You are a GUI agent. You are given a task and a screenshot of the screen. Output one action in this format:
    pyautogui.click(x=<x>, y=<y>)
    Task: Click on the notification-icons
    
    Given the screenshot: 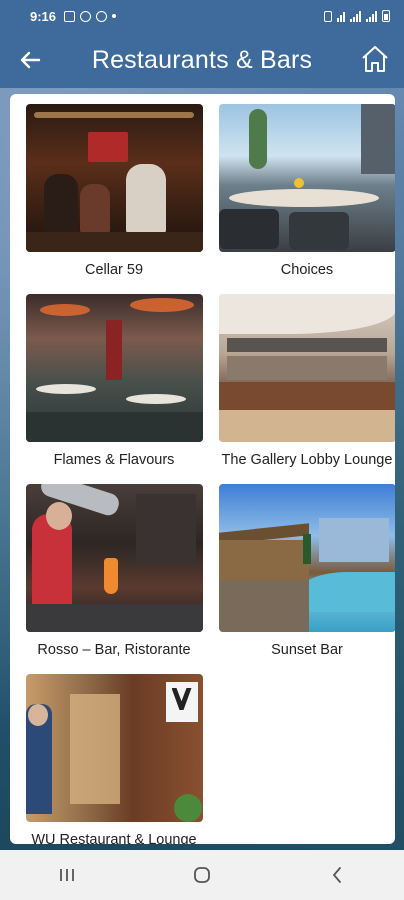 What is the action you would take?
    pyautogui.click(x=90, y=16)
    